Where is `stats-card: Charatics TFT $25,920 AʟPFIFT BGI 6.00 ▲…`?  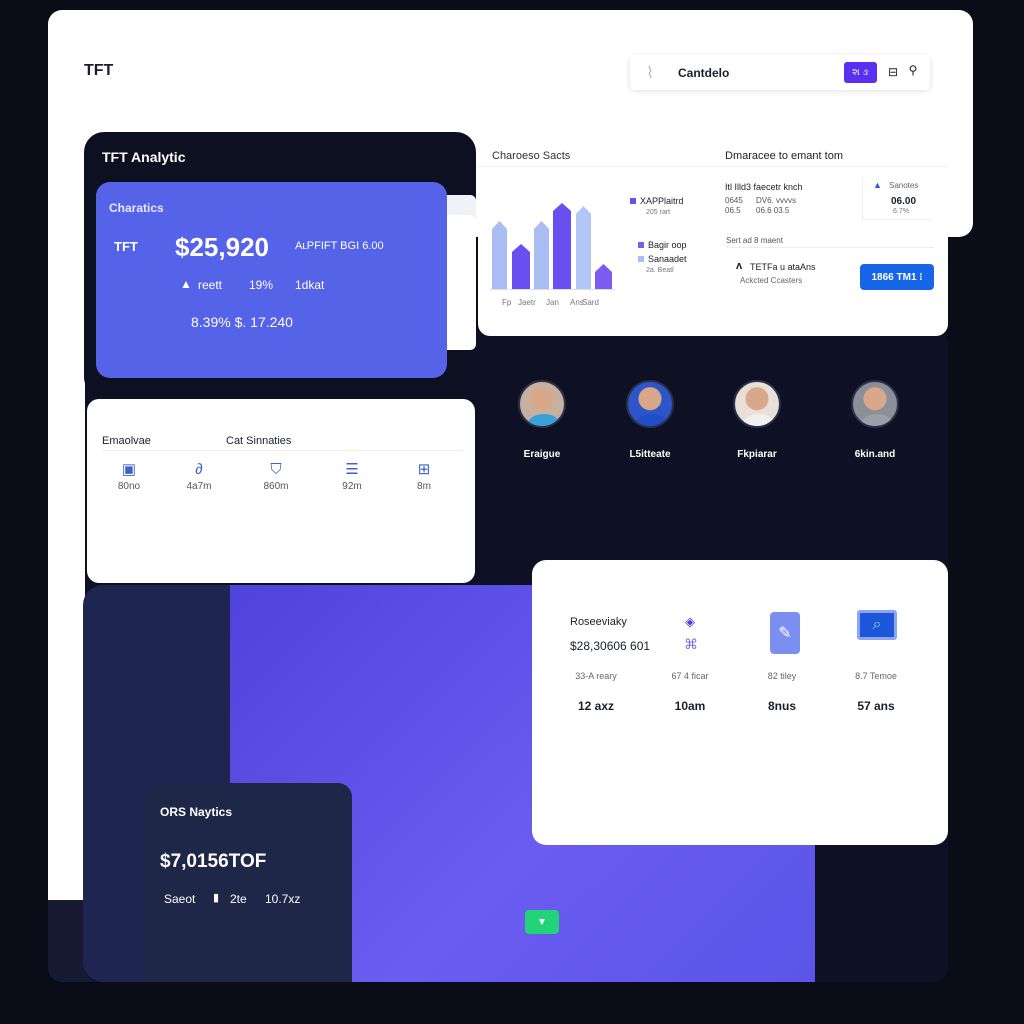 stats-card: Charatics TFT $25,920 AʟPFIFT BGI 6.00 ▲… is located at coordinates (271, 280).